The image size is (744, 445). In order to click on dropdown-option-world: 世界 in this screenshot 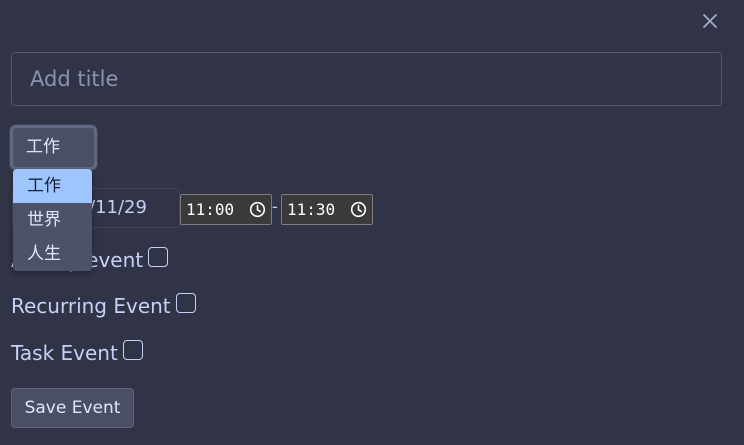, I will do `click(52, 220)`.